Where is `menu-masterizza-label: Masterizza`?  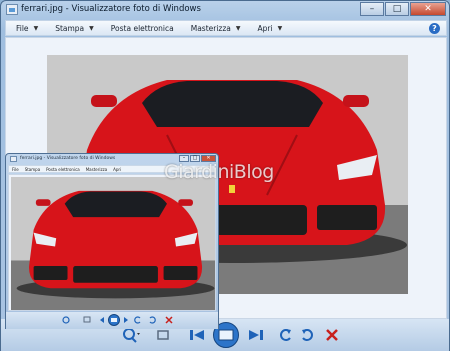 menu-masterizza-label: Masterizza is located at coordinates (210, 28).